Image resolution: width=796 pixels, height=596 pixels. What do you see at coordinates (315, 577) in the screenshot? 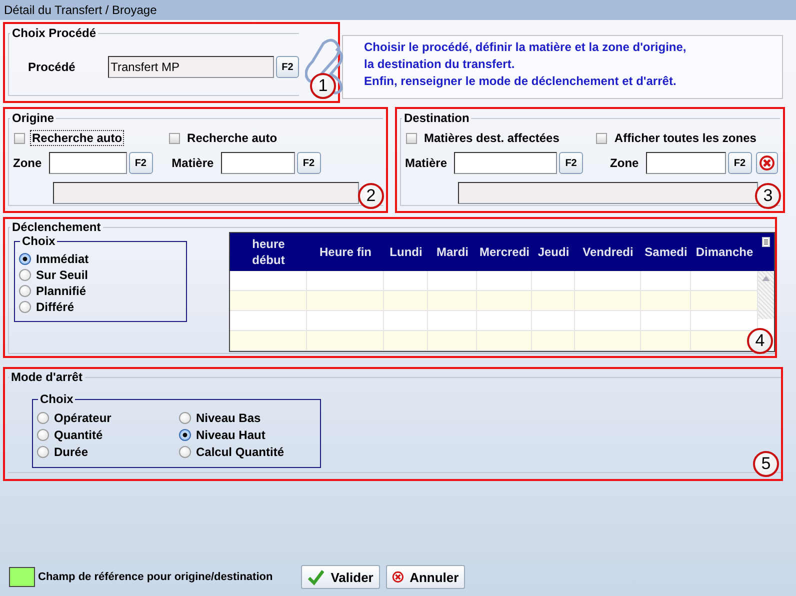
I see `checkmark-icon` at bounding box center [315, 577].